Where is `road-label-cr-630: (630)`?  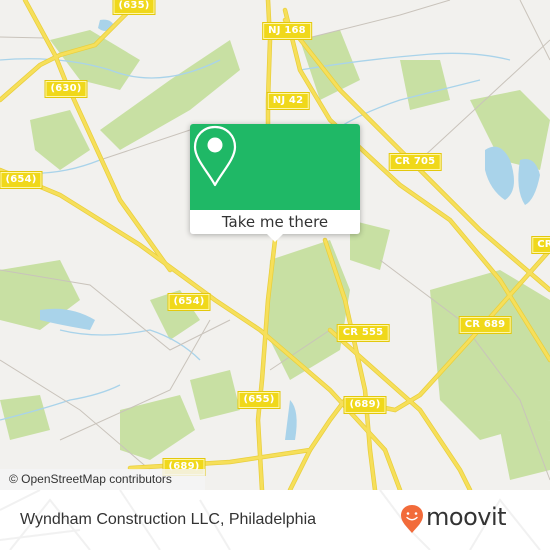 road-label-cr-630: (630) is located at coordinates (66, 89).